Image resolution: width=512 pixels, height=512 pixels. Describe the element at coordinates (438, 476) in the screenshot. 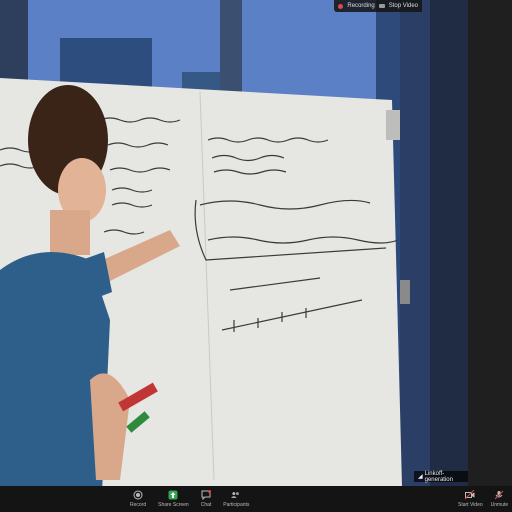

I see `participant-name: Linkoff-generation` at that location.